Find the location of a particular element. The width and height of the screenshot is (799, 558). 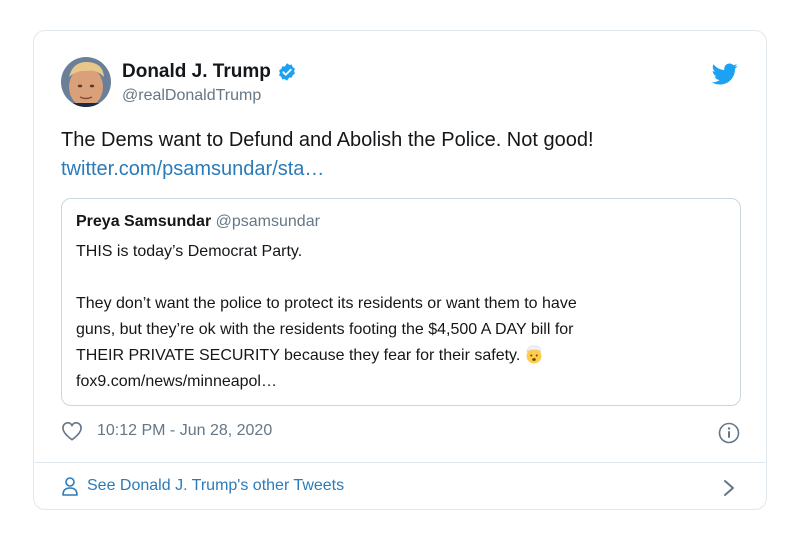

quoted-display-name: Preya Samsundar is located at coordinates (144, 221).